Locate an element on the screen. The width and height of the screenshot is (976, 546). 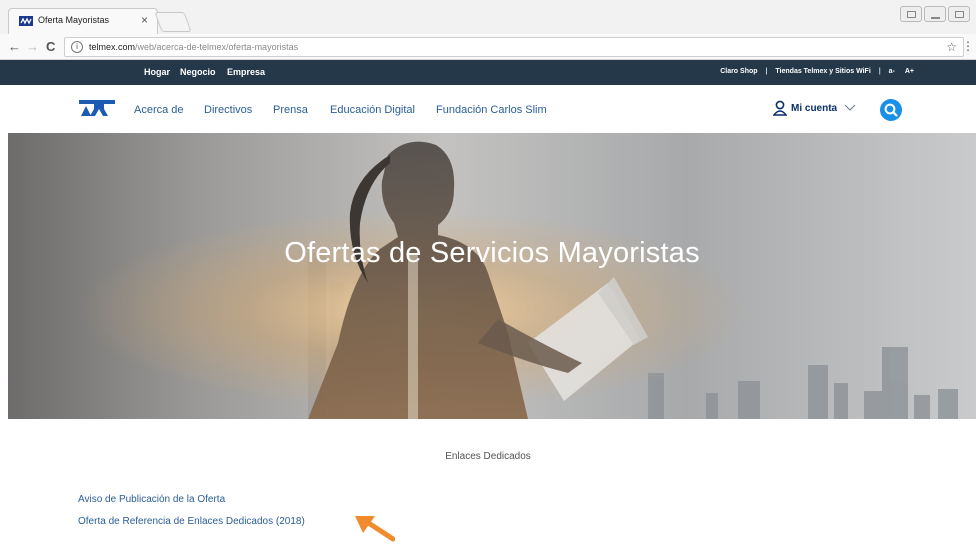
section-title: Enlaces Dedicados is located at coordinates (488, 456).